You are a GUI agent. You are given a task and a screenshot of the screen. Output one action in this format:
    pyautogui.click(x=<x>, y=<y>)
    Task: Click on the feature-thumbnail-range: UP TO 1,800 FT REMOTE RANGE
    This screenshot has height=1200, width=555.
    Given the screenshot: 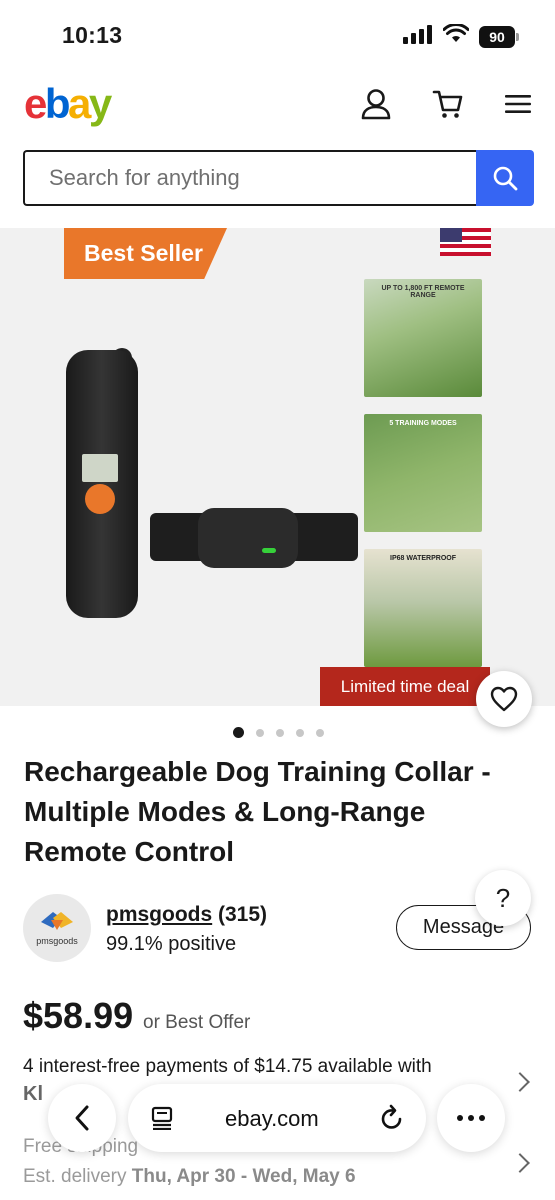 What is the action you would take?
    pyautogui.click(x=423, y=338)
    